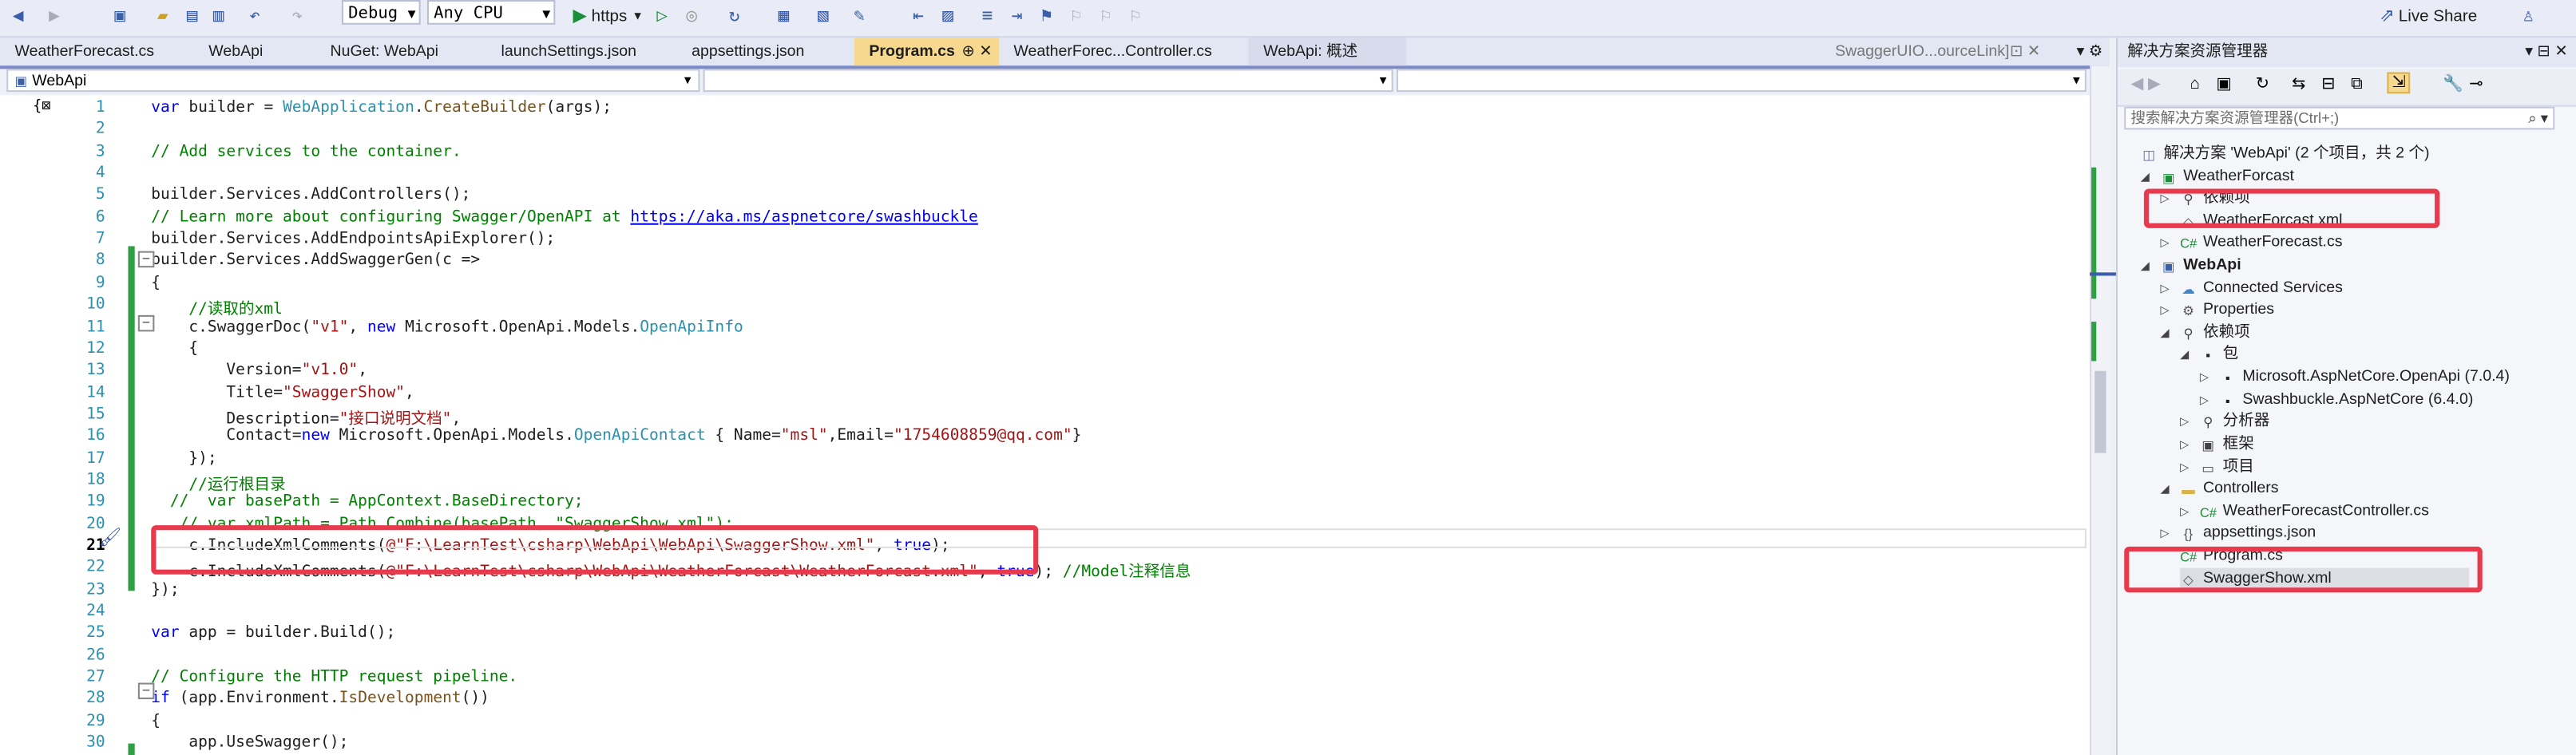 Image resolution: width=2576 pixels, height=755 pixels. I want to click on solution-explorer-search: 搜索解决方案资源管理器(Ctrl+;) ⌕ ▾, so click(2339, 118).